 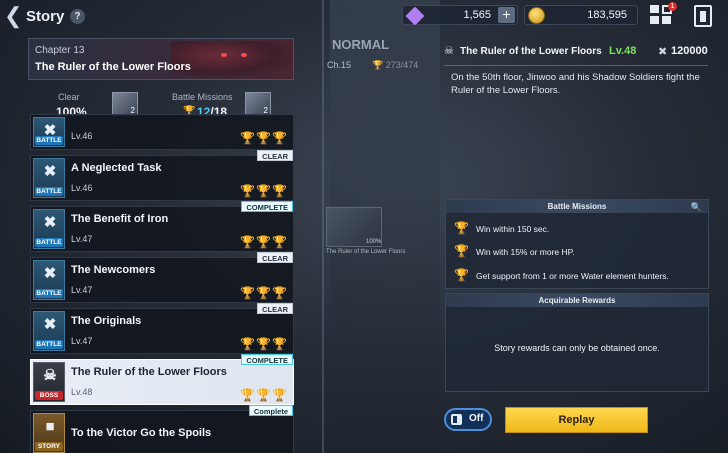 I want to click on stage-item: ✖ BATTLE A Neglected Task Lv.46 CLEAR 🏆🏆🏆, so click(x=162, y=175).